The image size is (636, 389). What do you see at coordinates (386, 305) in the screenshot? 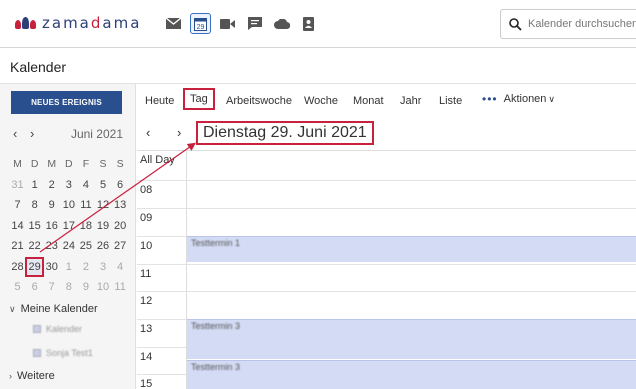
I see `hour-row: 12` at bounding box center [386, 305].